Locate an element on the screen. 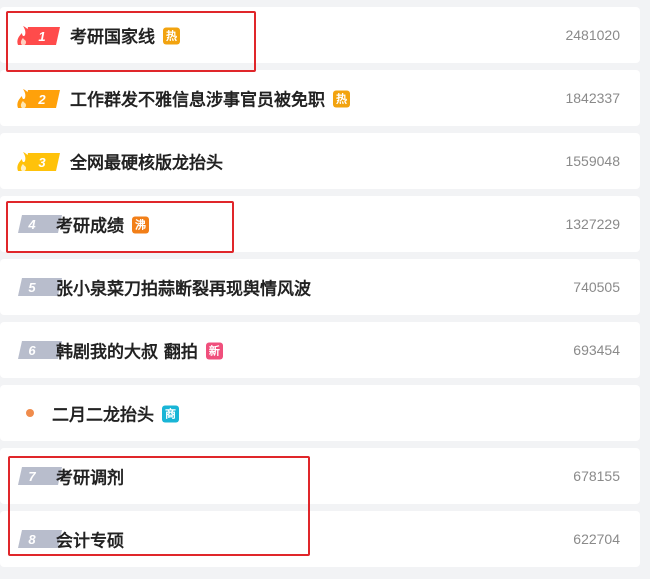 The width and height of the screenshot is (650, 579). item-count: 678155 is located at coordinates (596, 476).